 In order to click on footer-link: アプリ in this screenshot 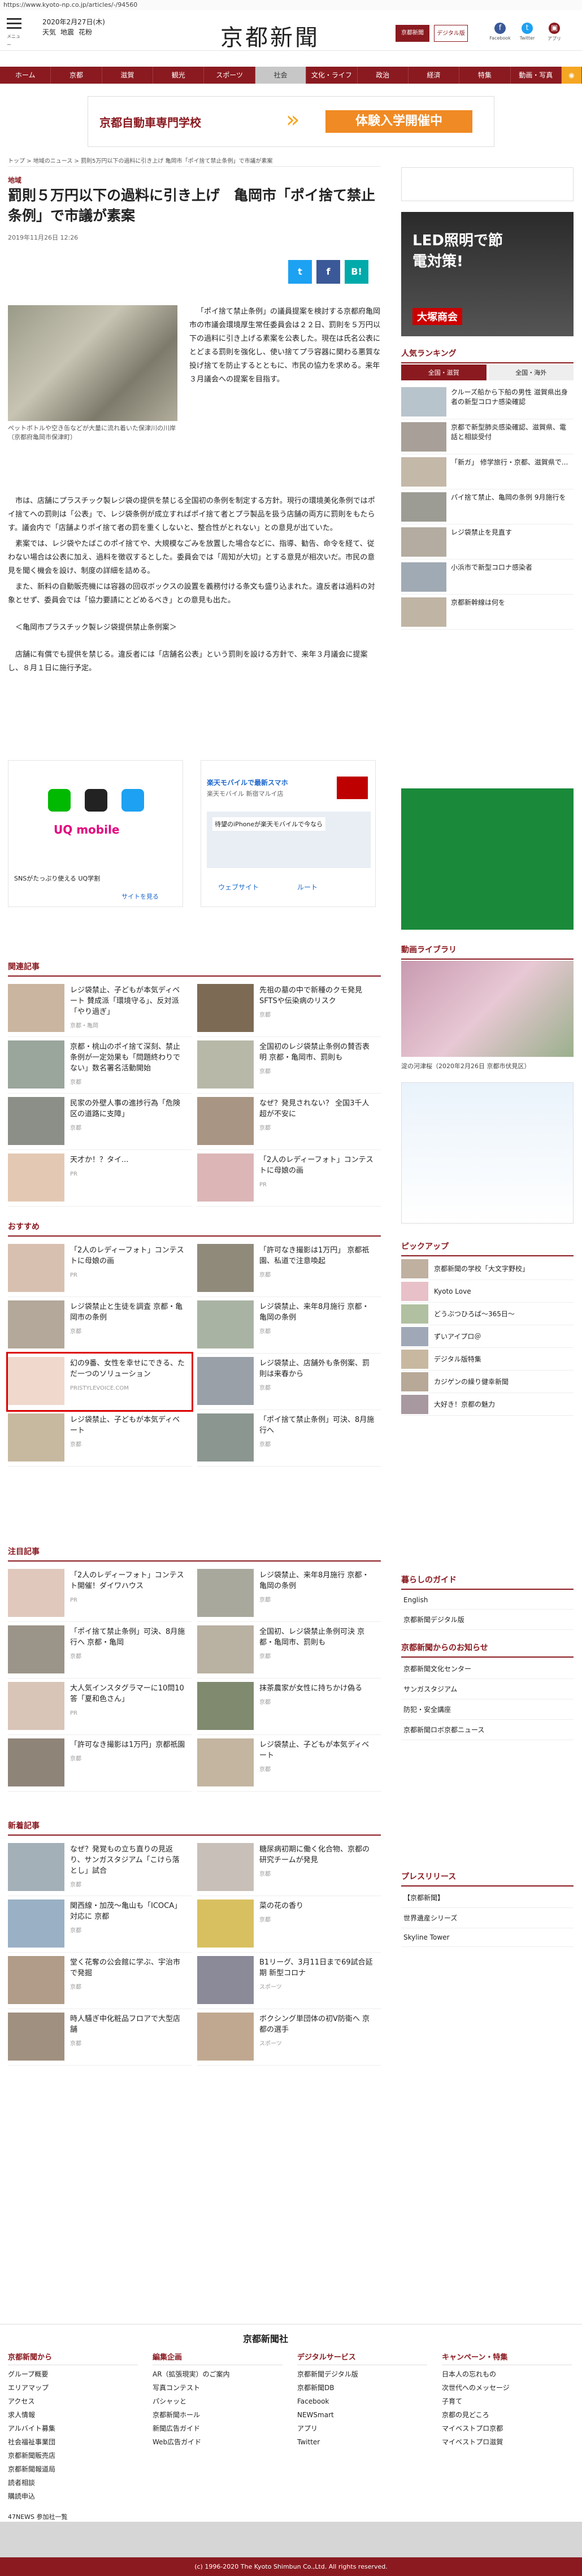, I will do `click(362, 2428)`.